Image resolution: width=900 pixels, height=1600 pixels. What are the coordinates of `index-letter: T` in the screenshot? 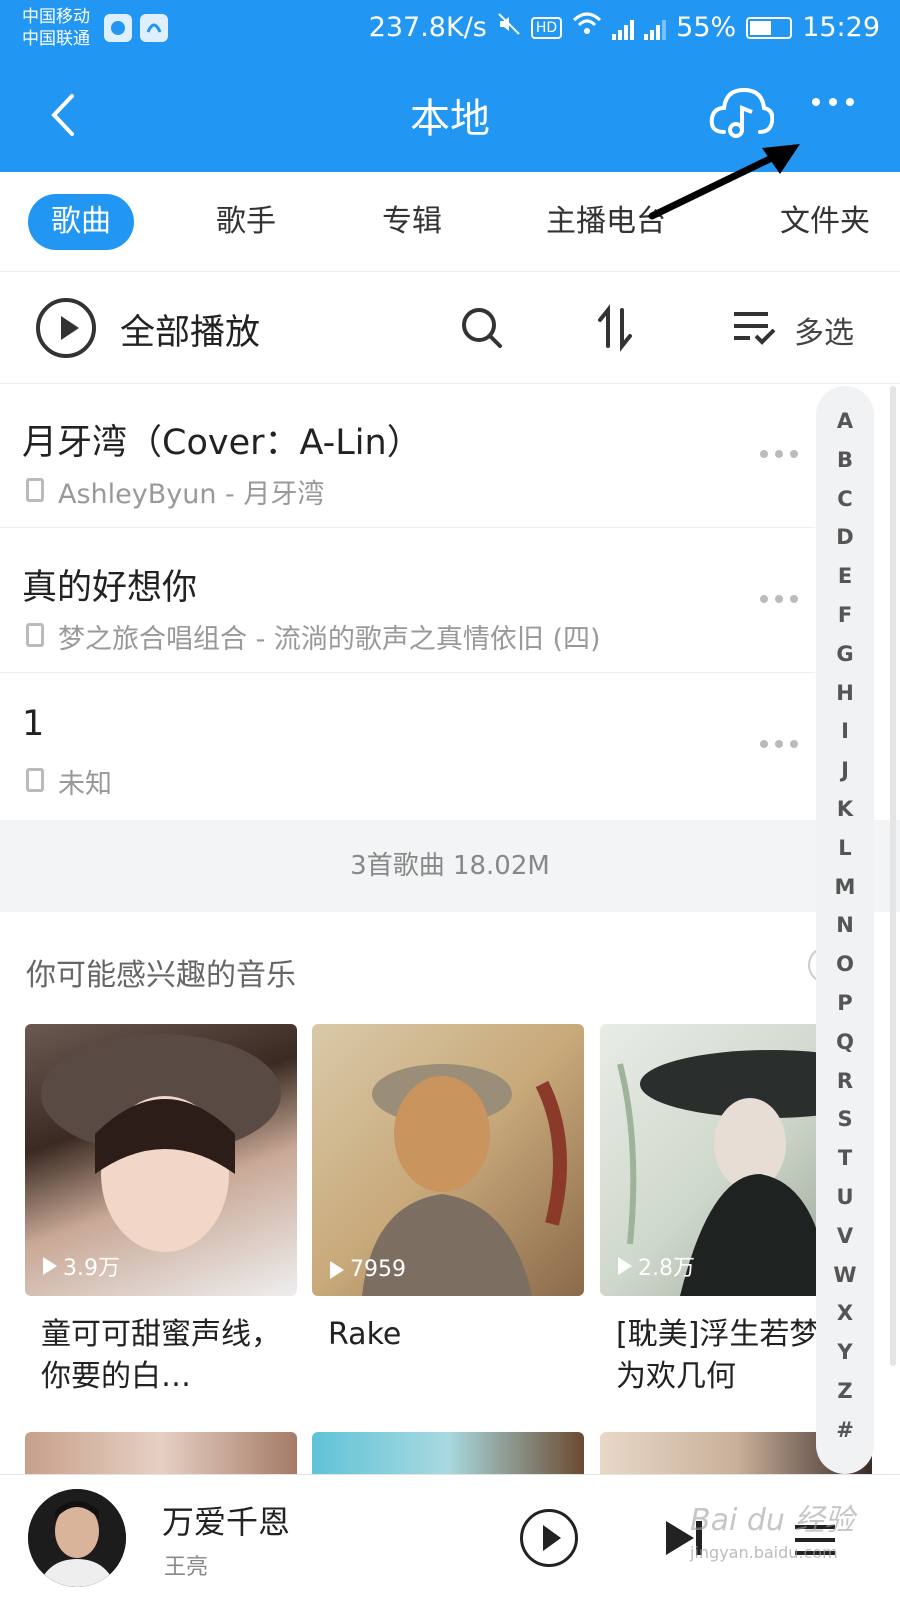 It's located at (845, 1158).